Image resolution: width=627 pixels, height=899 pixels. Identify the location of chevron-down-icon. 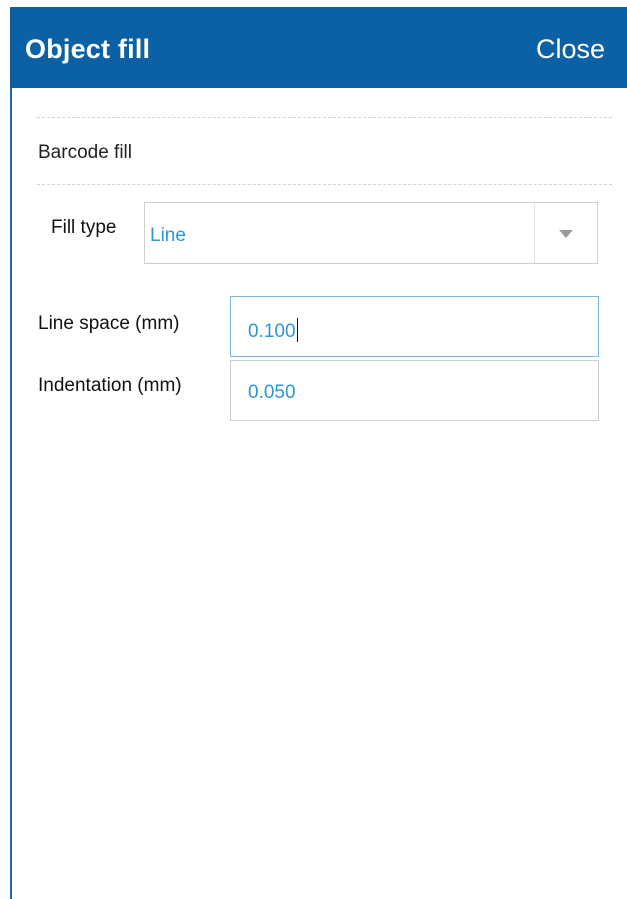
(566, 234).